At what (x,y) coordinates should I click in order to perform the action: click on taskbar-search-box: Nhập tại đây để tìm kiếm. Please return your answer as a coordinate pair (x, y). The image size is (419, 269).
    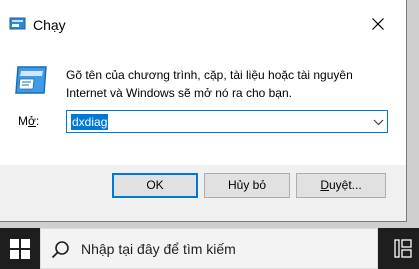
    Looking at the image, I should click on (209, 248).